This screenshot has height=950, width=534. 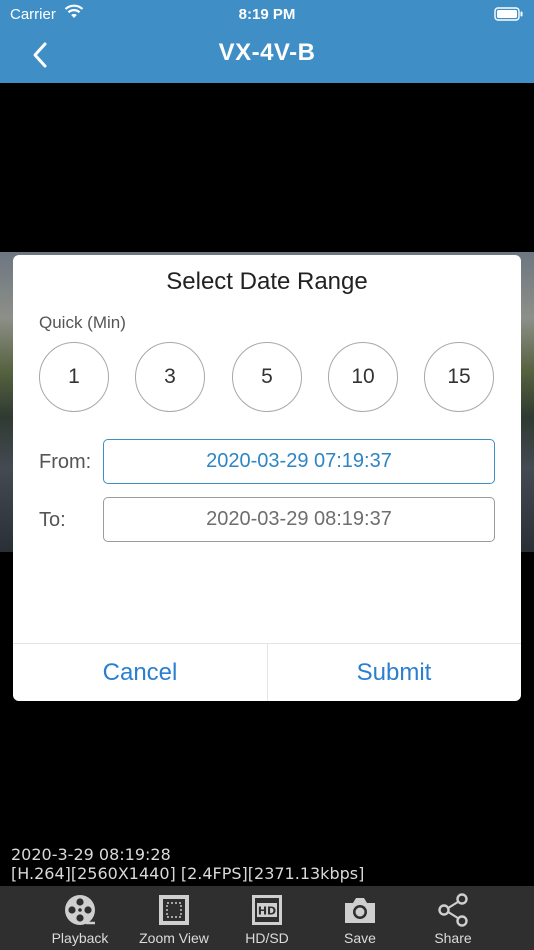 What do you see at coordinates (174, 910) in the screenshot?
I see `zoom-view-icon` at bounding box center [174, 910].